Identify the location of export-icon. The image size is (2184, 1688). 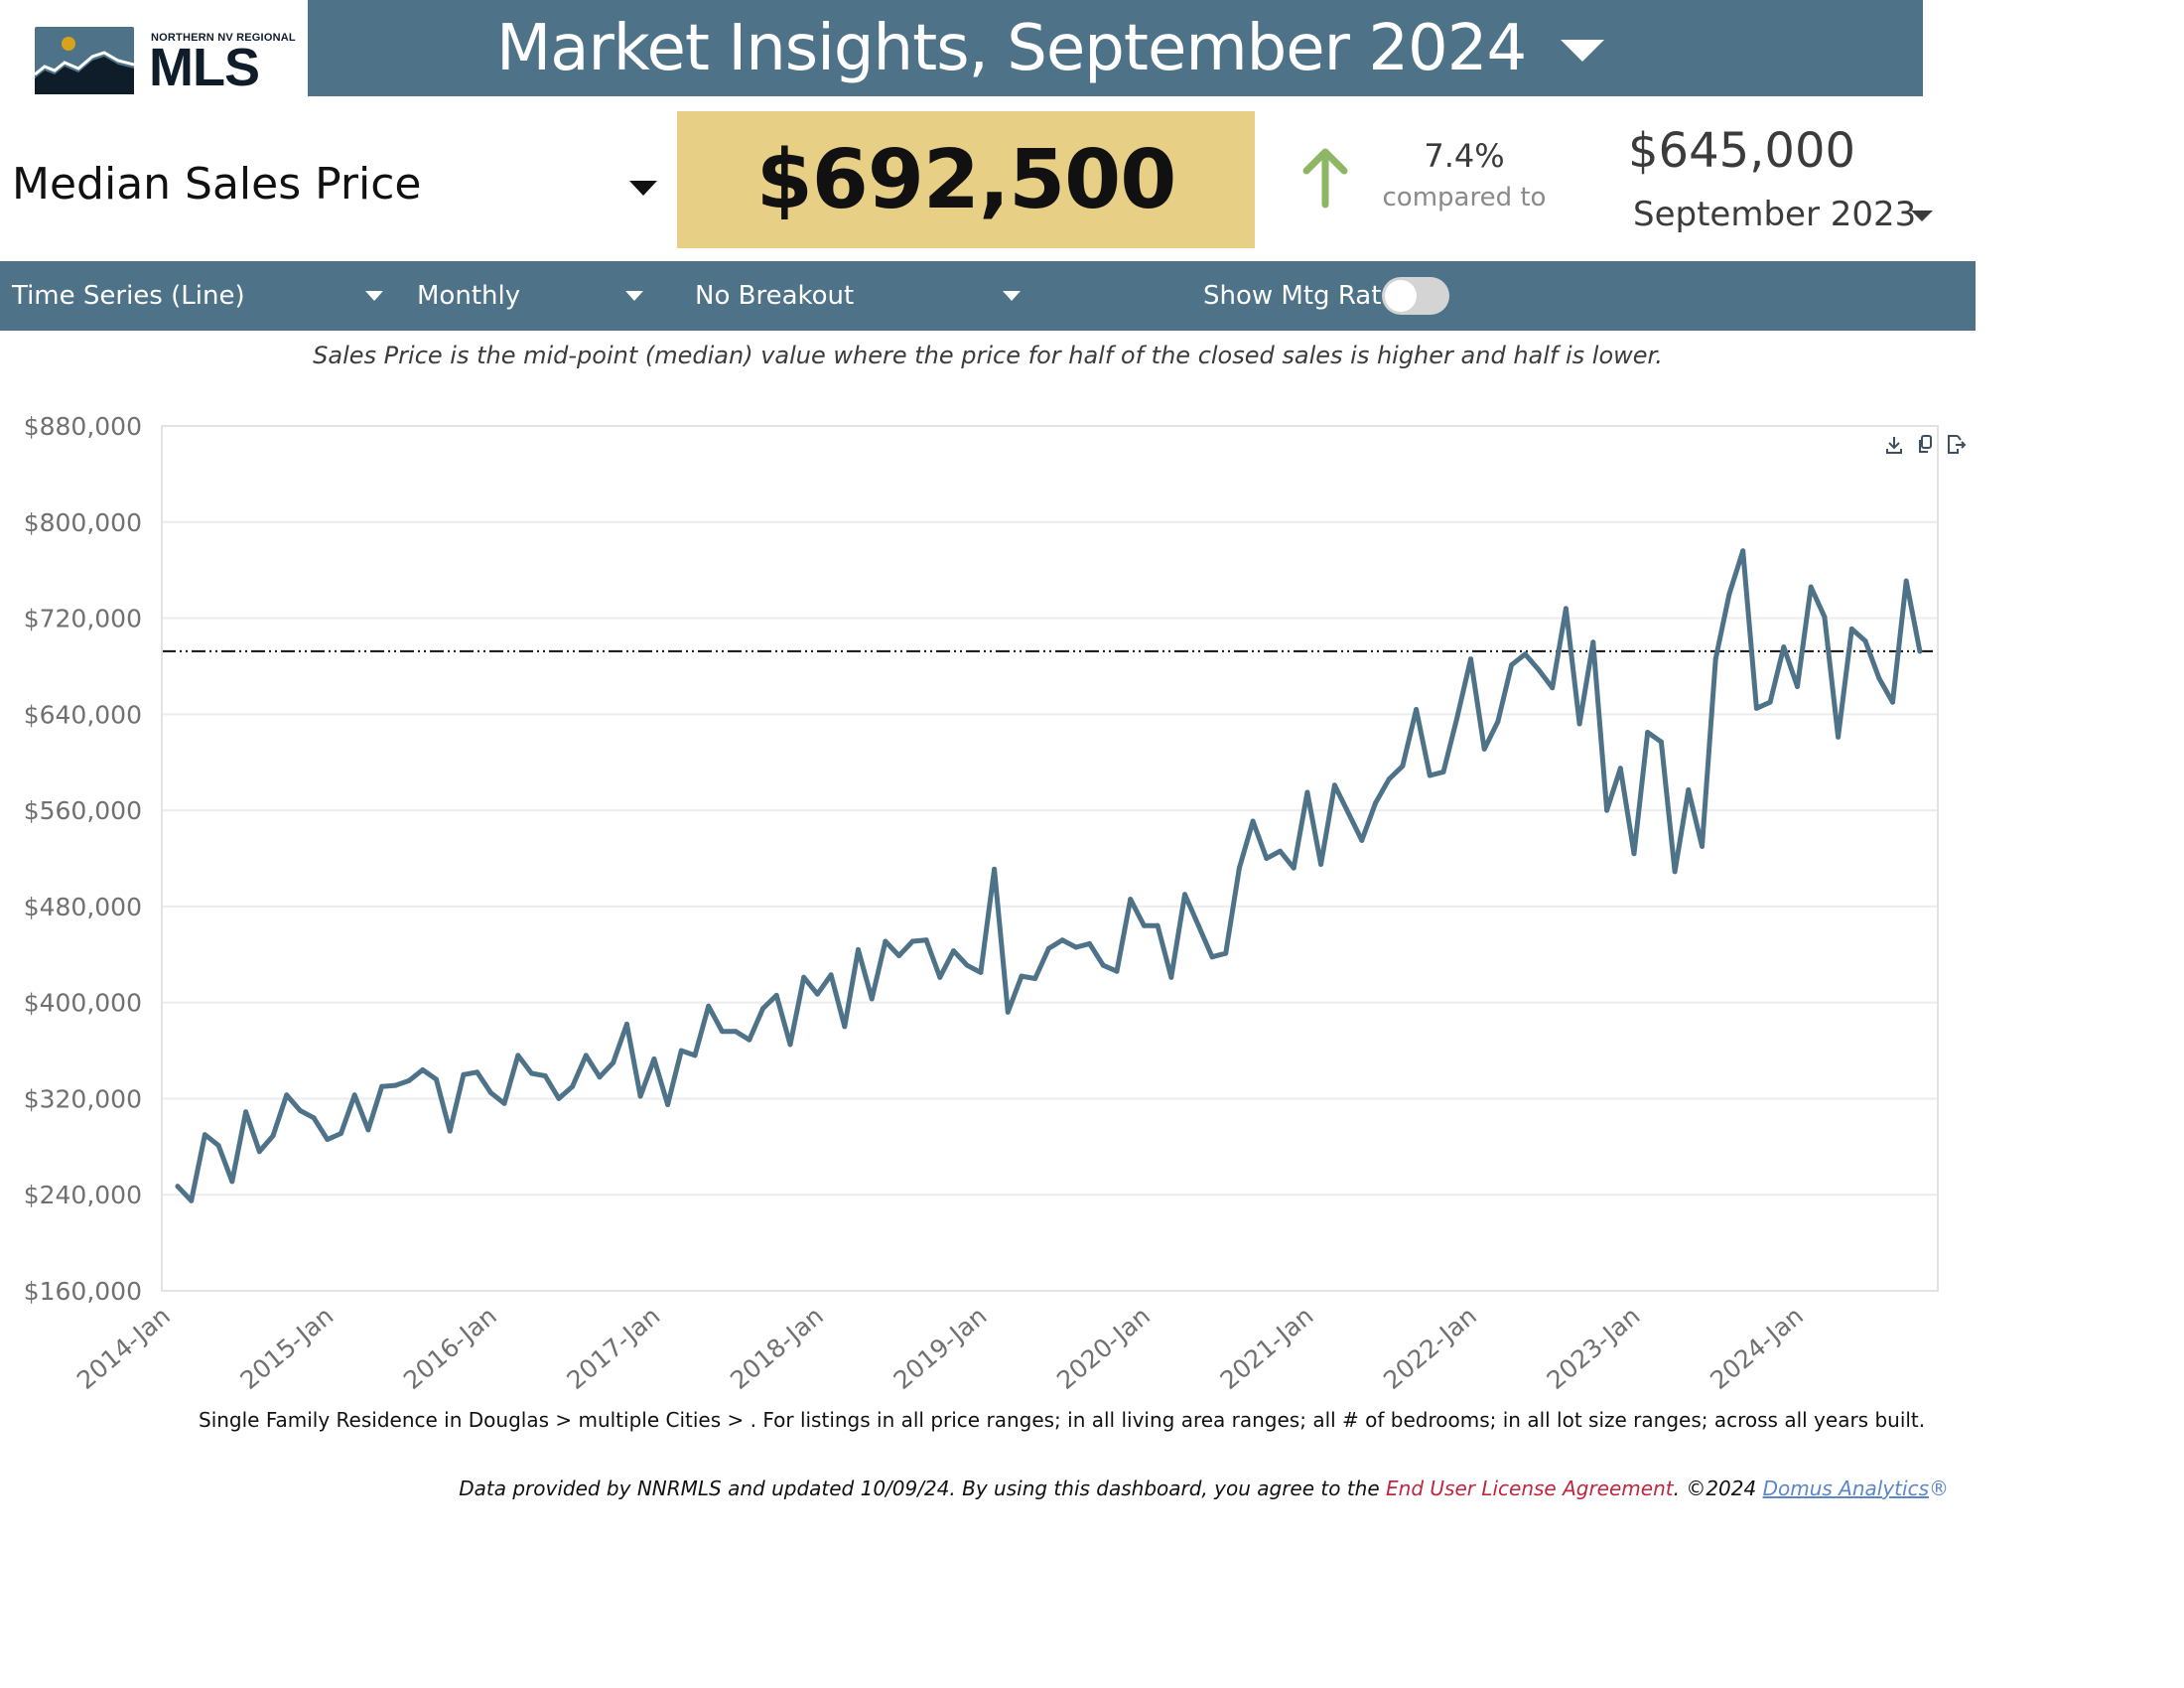
(1957, 444).